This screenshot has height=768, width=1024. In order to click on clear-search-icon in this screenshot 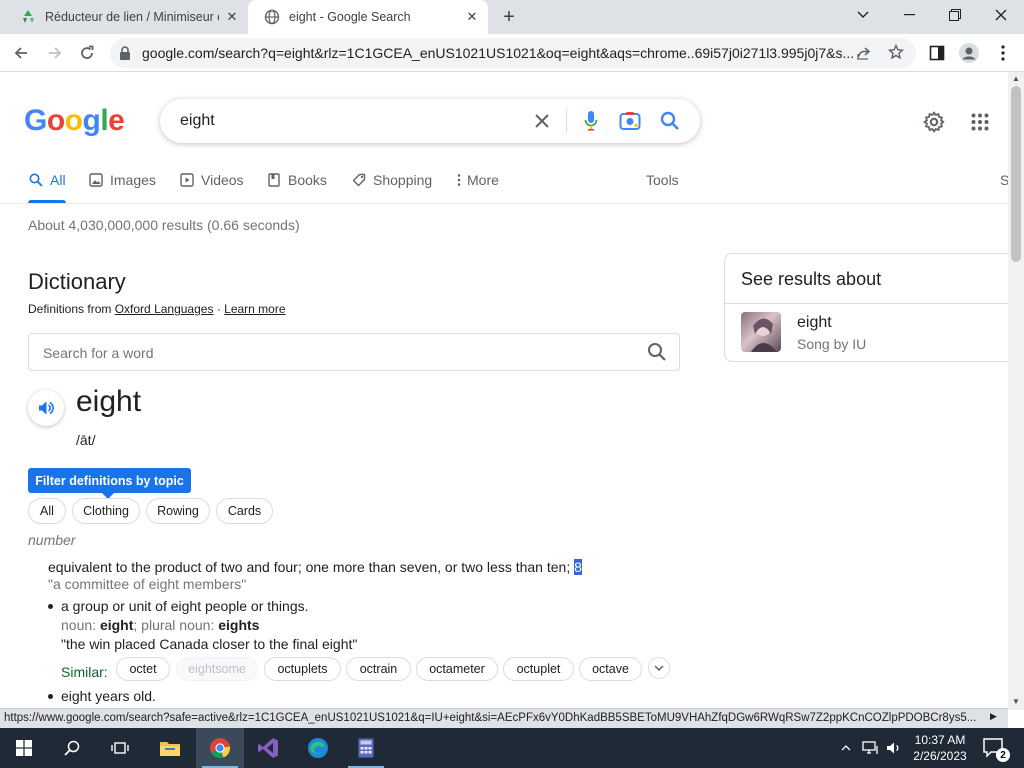, I will do `click(542, 121)`.